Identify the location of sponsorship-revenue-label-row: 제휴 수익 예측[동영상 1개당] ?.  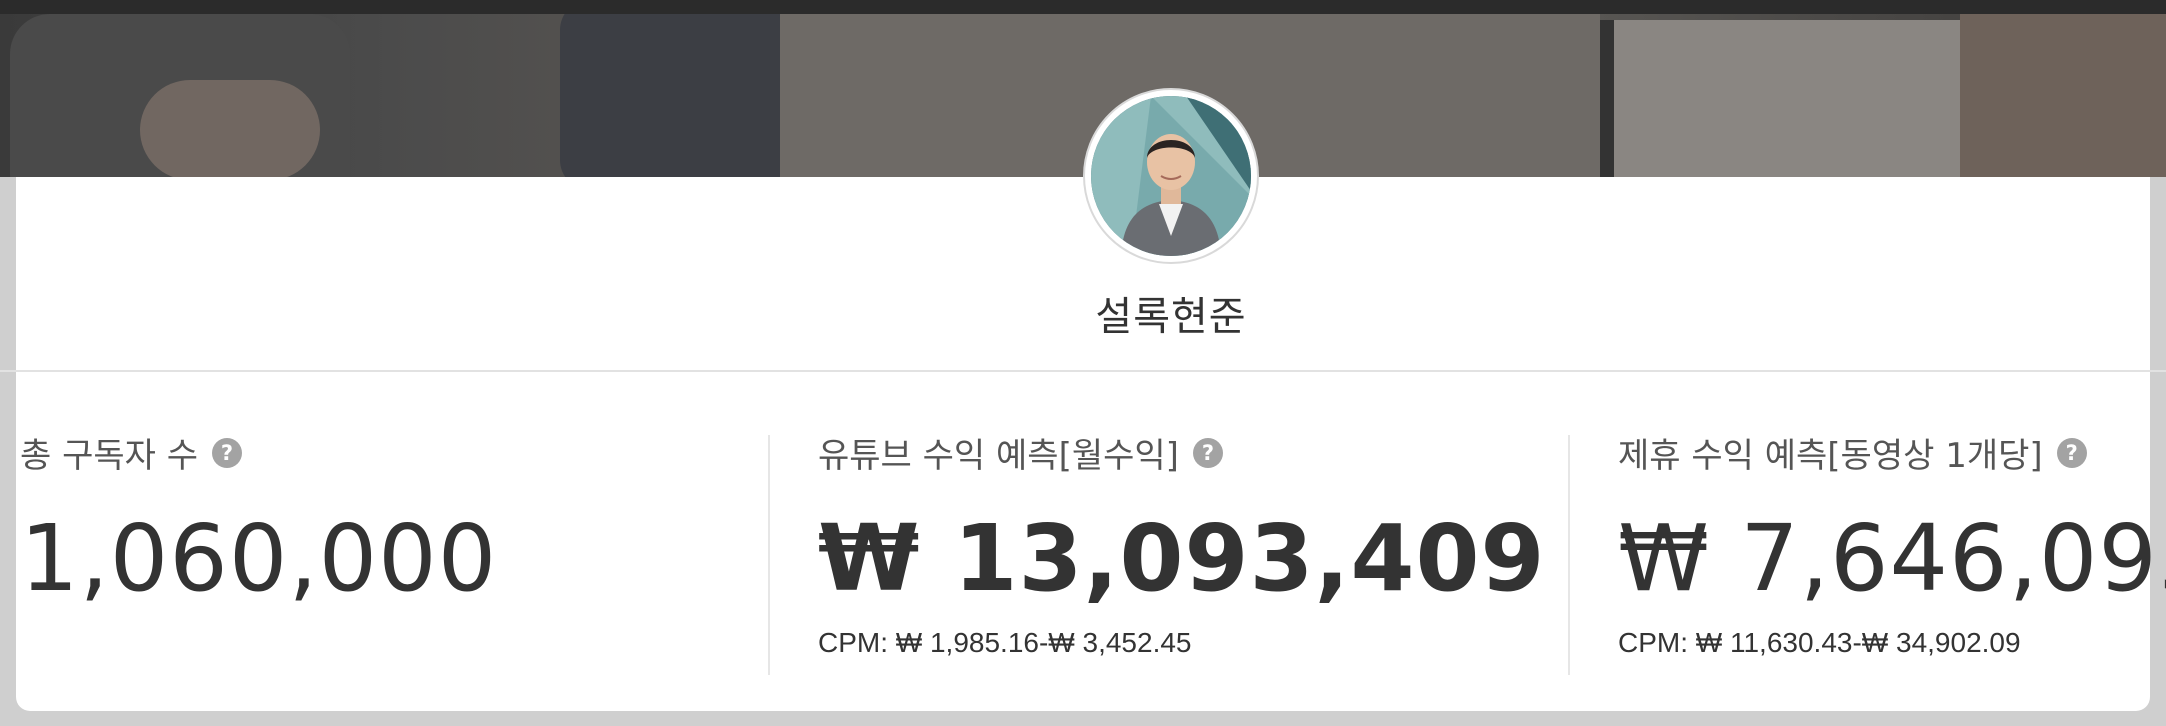
(1892, 452).